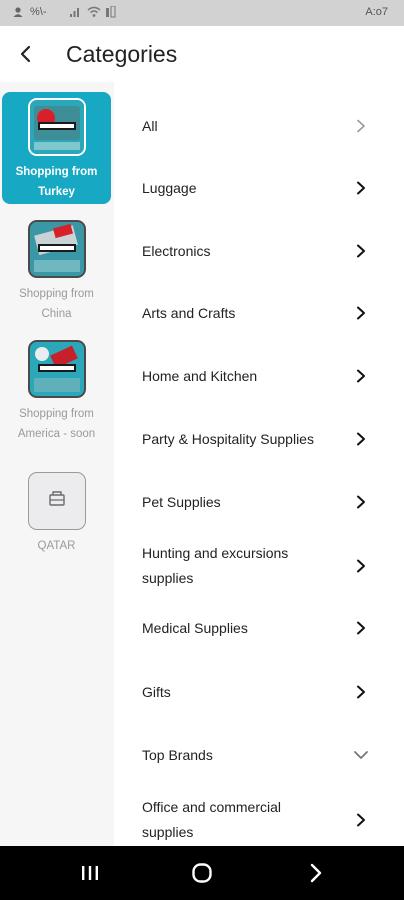 Image resolution: width=404 pixels, height=900 pixels. I want to click on category-row-arts-and-crafts: Arts and Crafts, so click(259, 313).